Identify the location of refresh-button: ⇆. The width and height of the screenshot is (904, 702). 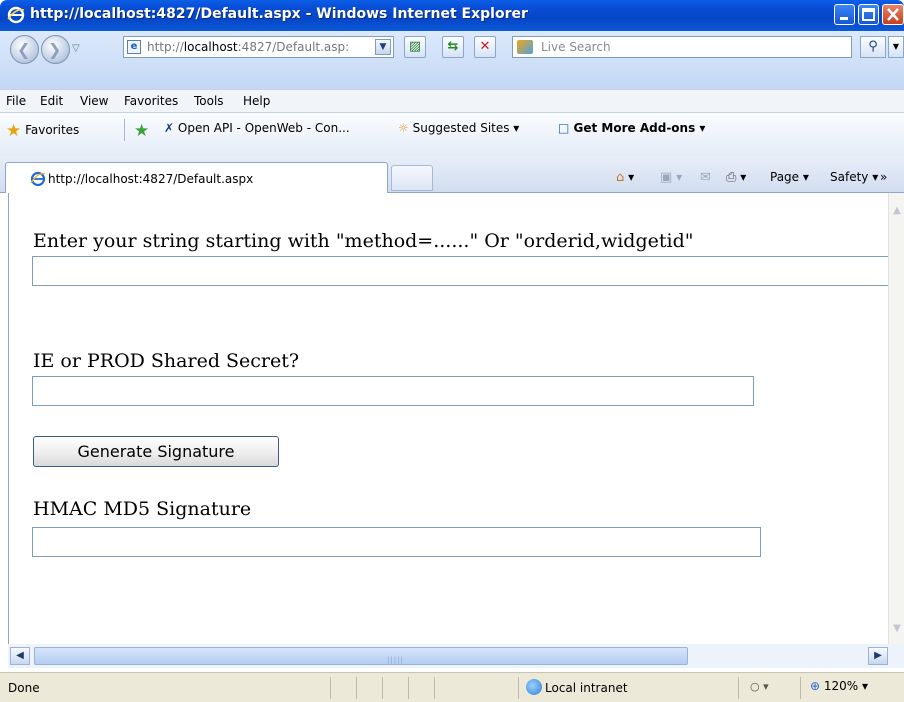
(453, 47).